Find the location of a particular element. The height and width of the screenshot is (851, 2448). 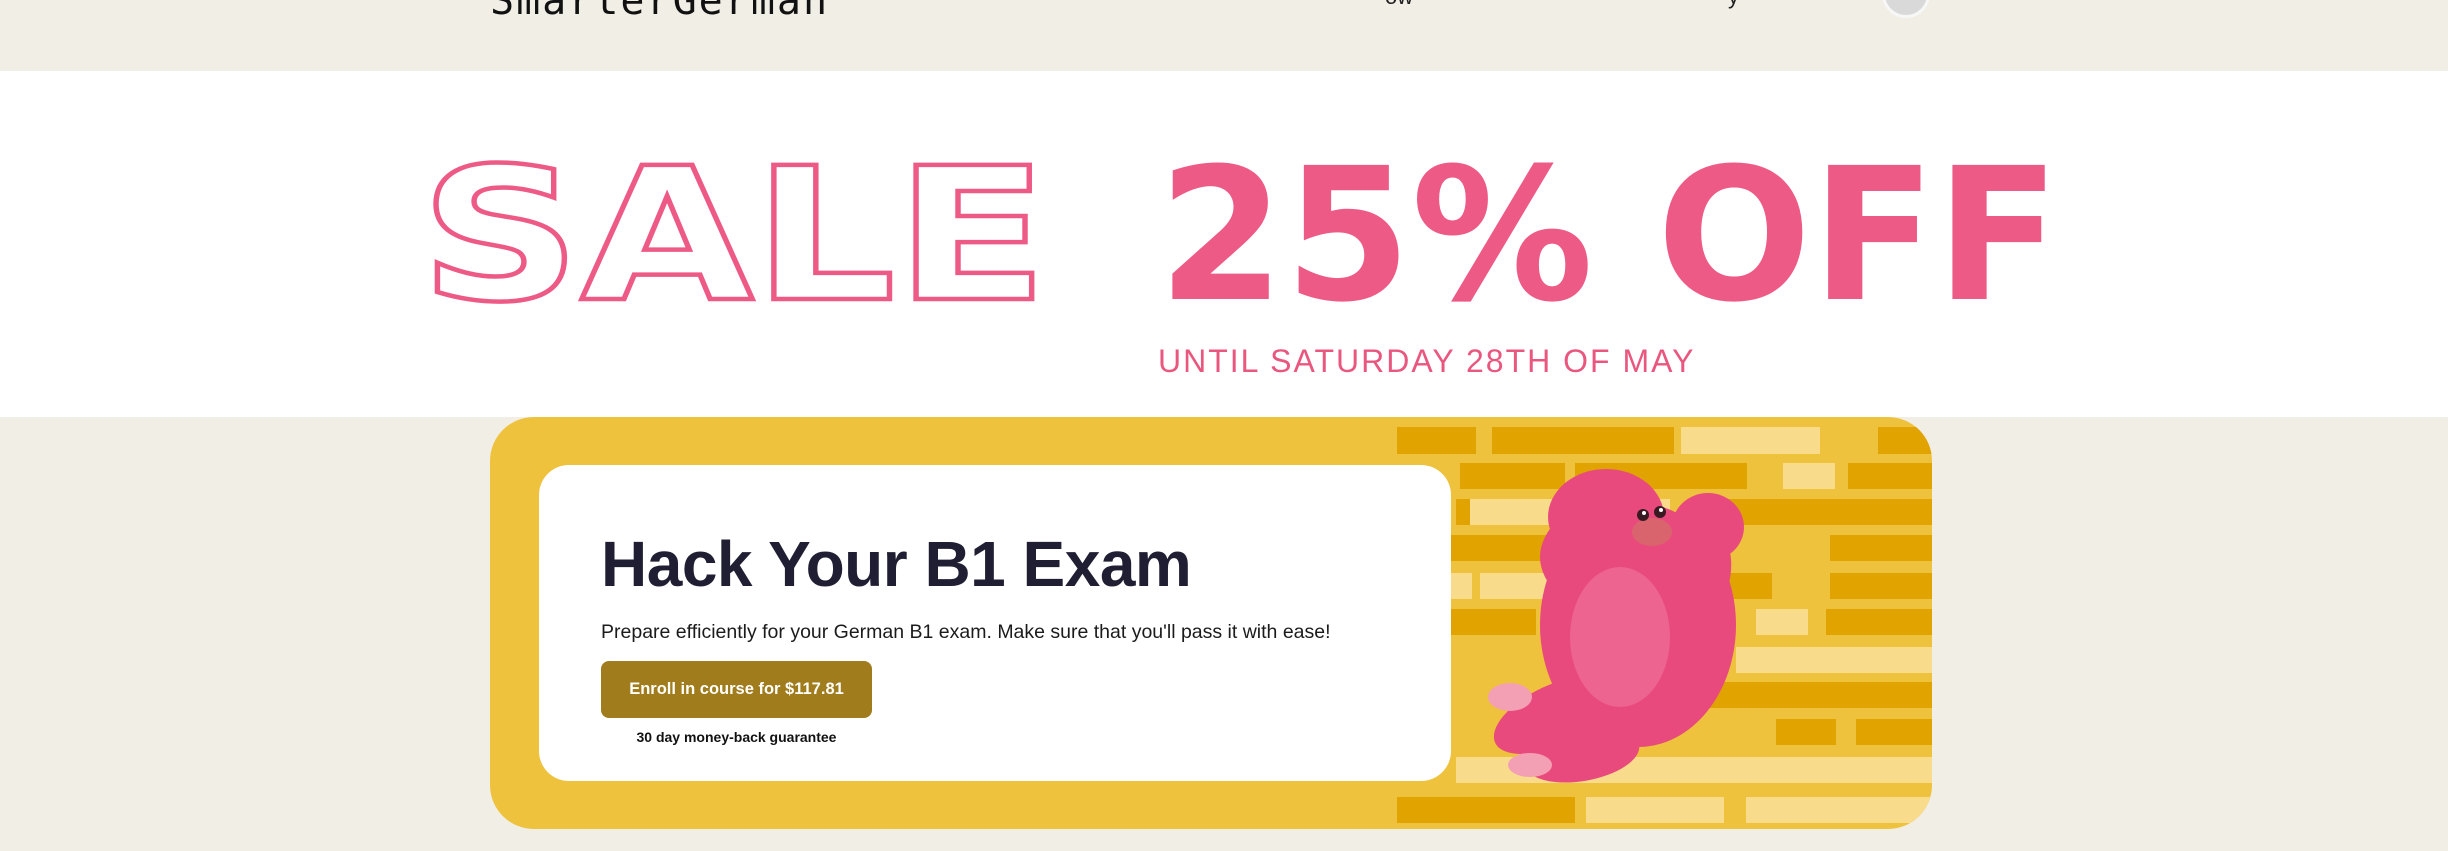

site-header: SmarterGerman ow y is located at coordinates (1224, 35).